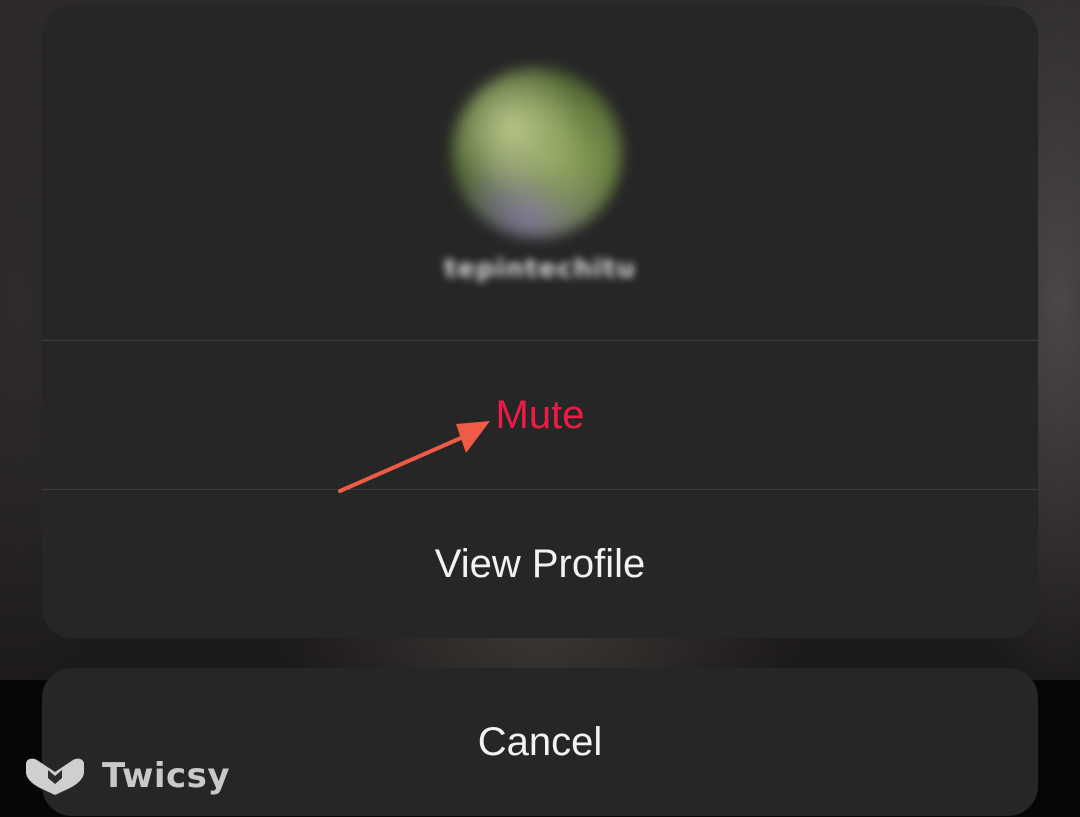 The height and width of the screenshot is (817, 1080). I want to click on twicsy-logo-icon, so click(55, 776).